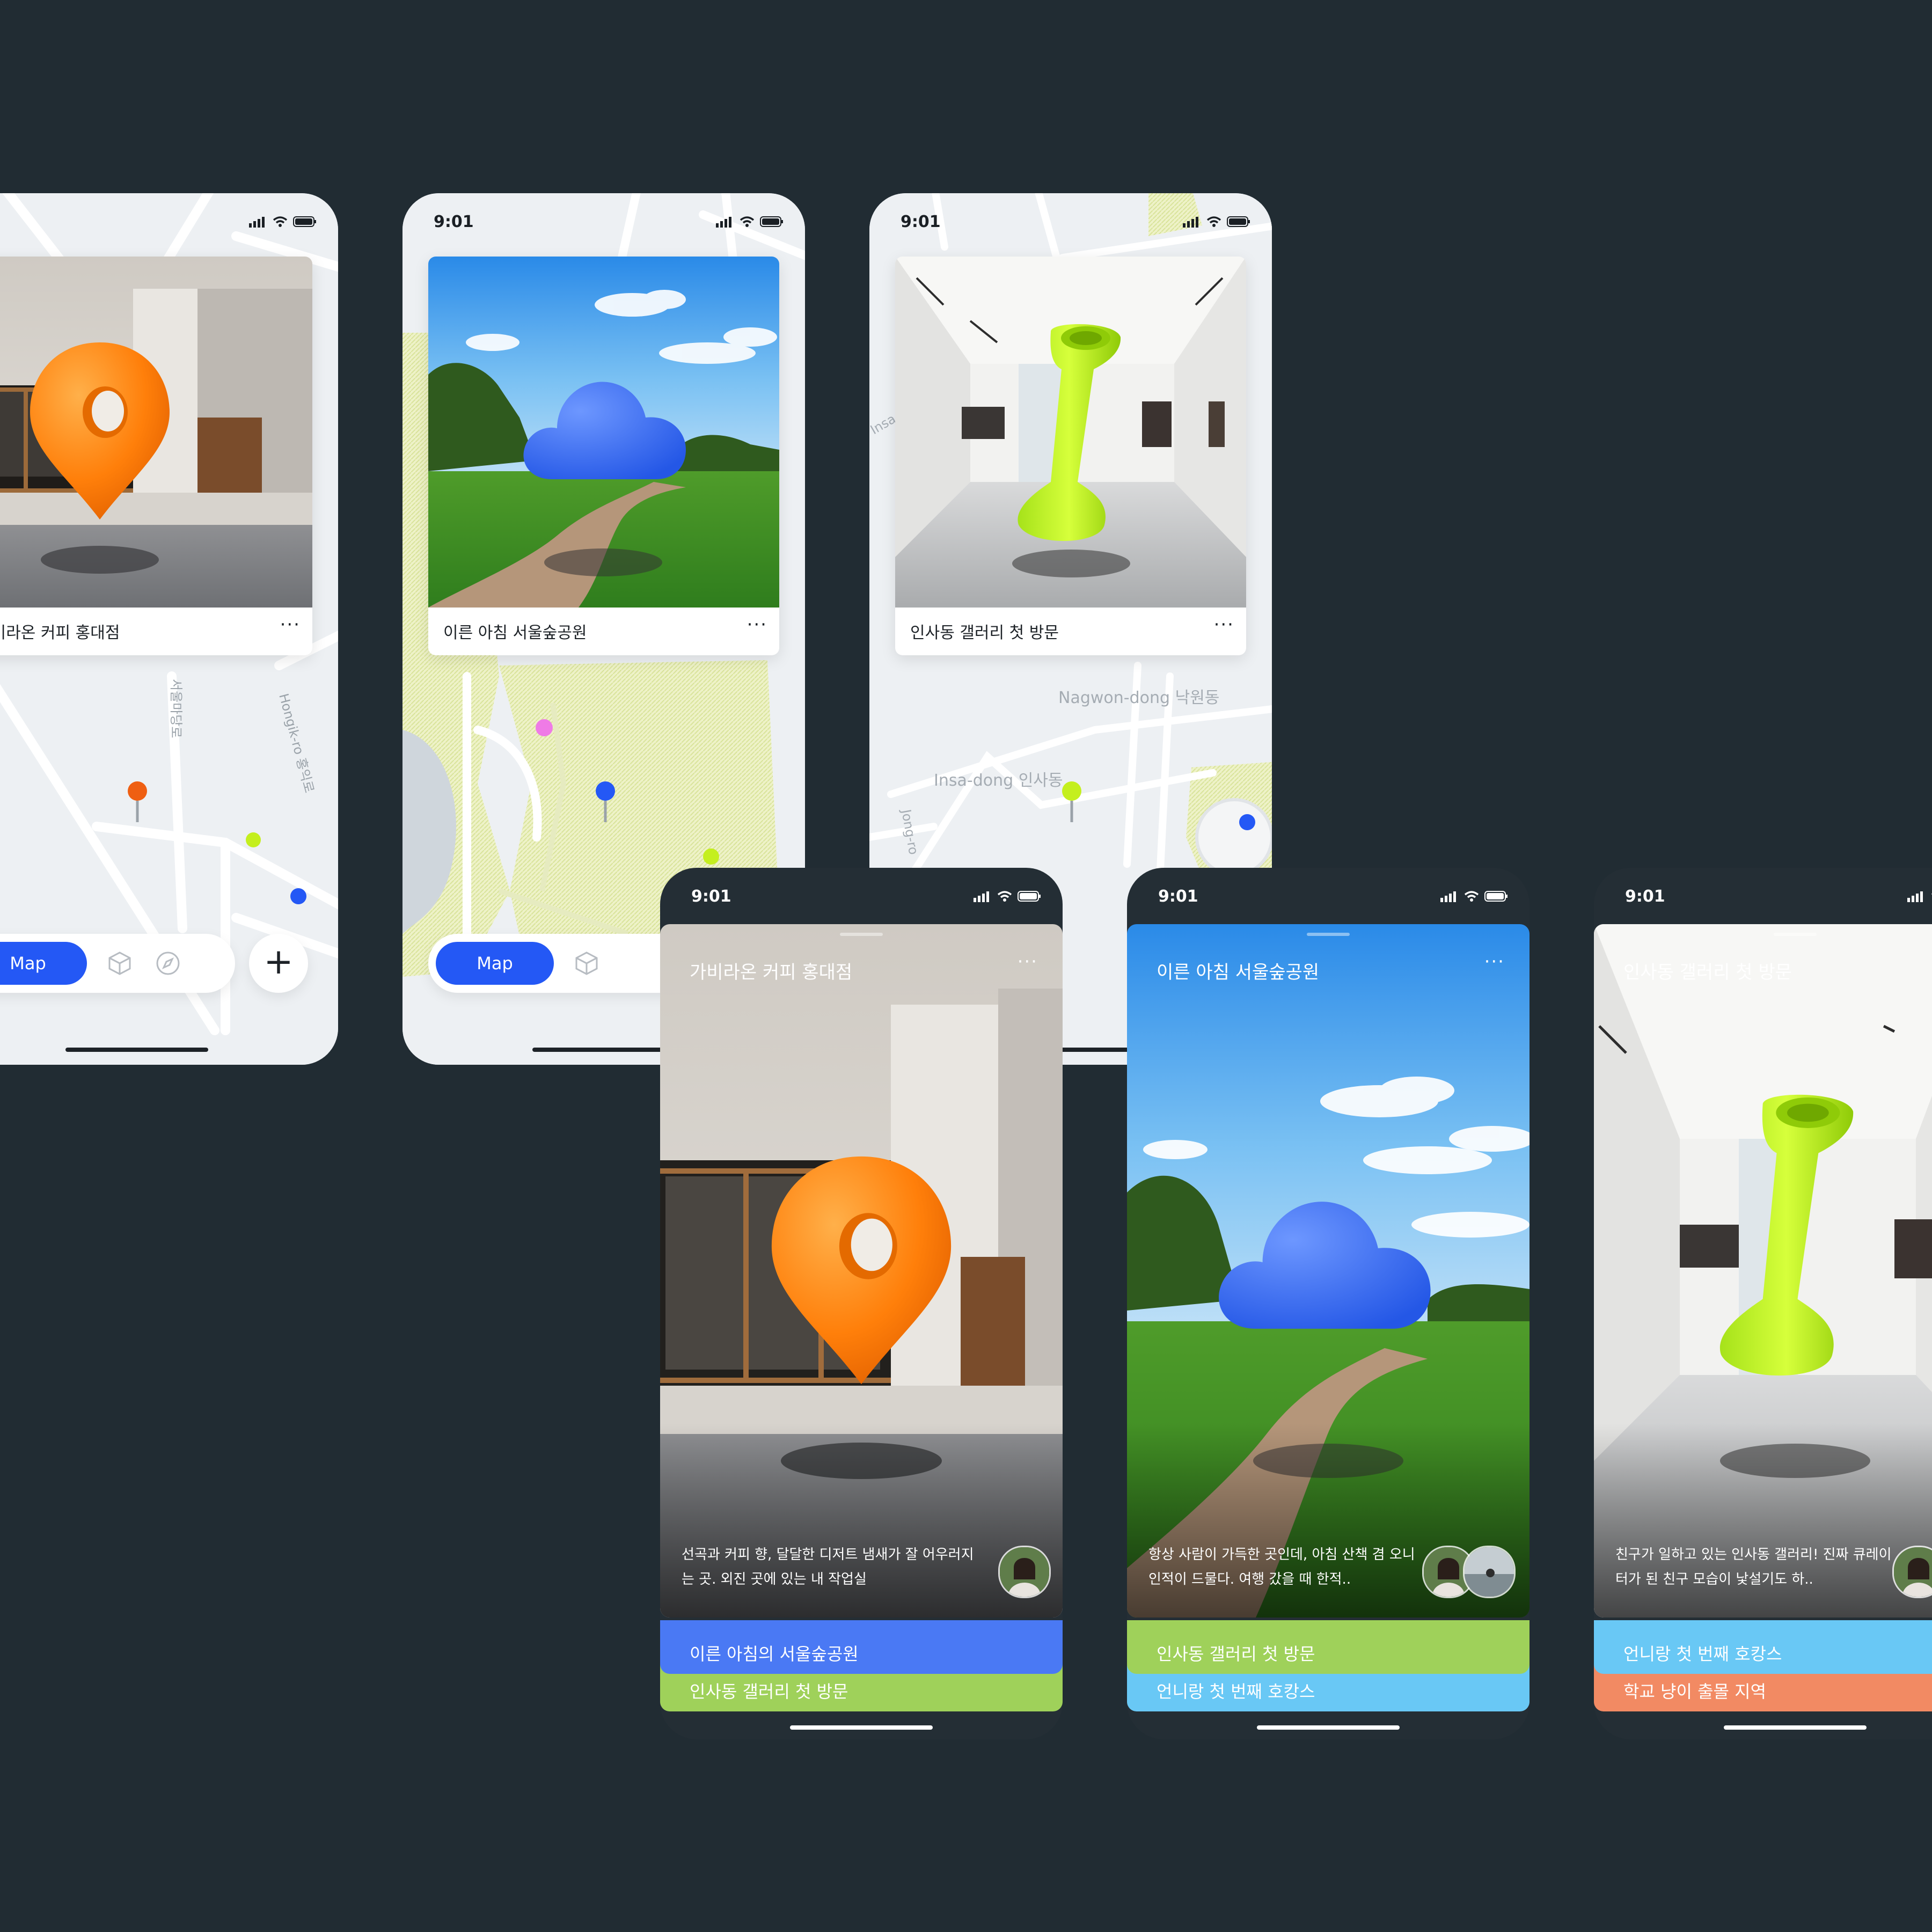 The image size is (1932, 1932). Describe the element at coordinates (1138, 698) in the screenshot. I see `map-label: Nagwon-dong 낙원동` at that location.